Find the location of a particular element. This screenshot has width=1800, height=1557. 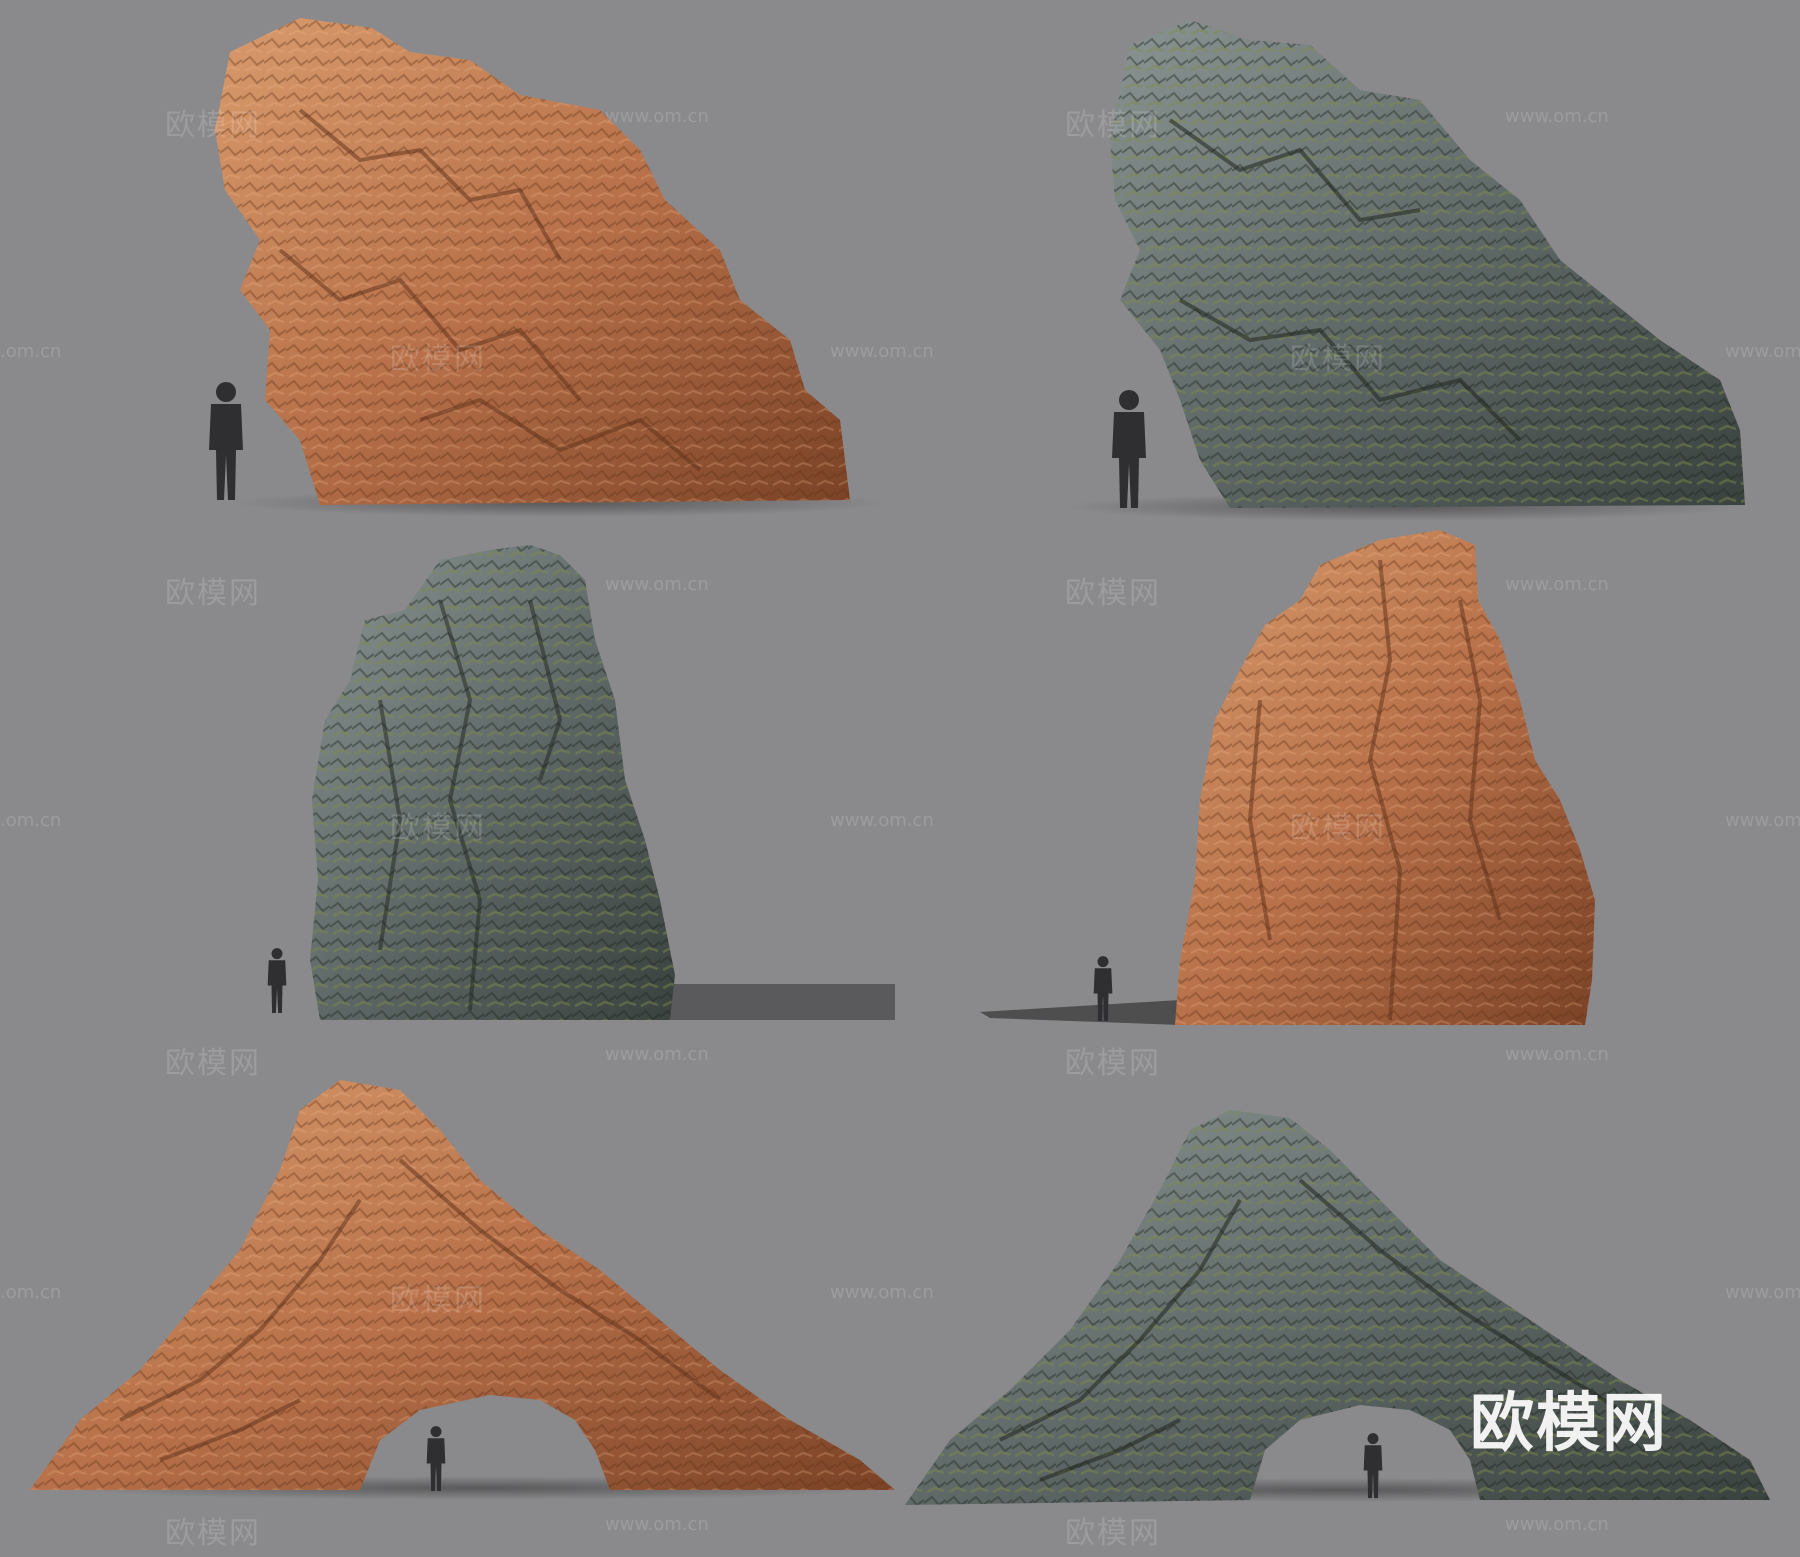

site-logo: 欧模网 is located at coordinates (1569, 1424).